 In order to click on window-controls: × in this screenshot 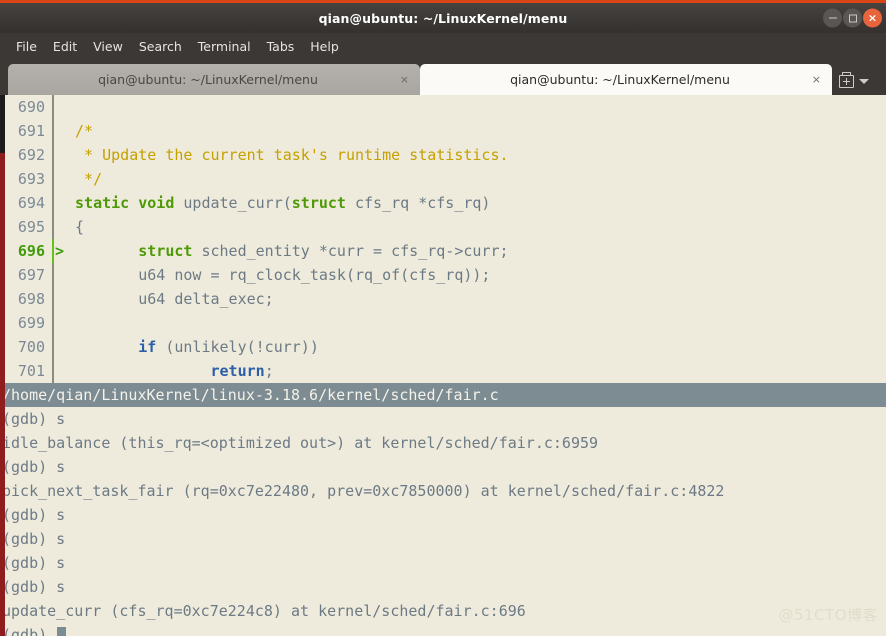, I will do `click(852, 18)`.